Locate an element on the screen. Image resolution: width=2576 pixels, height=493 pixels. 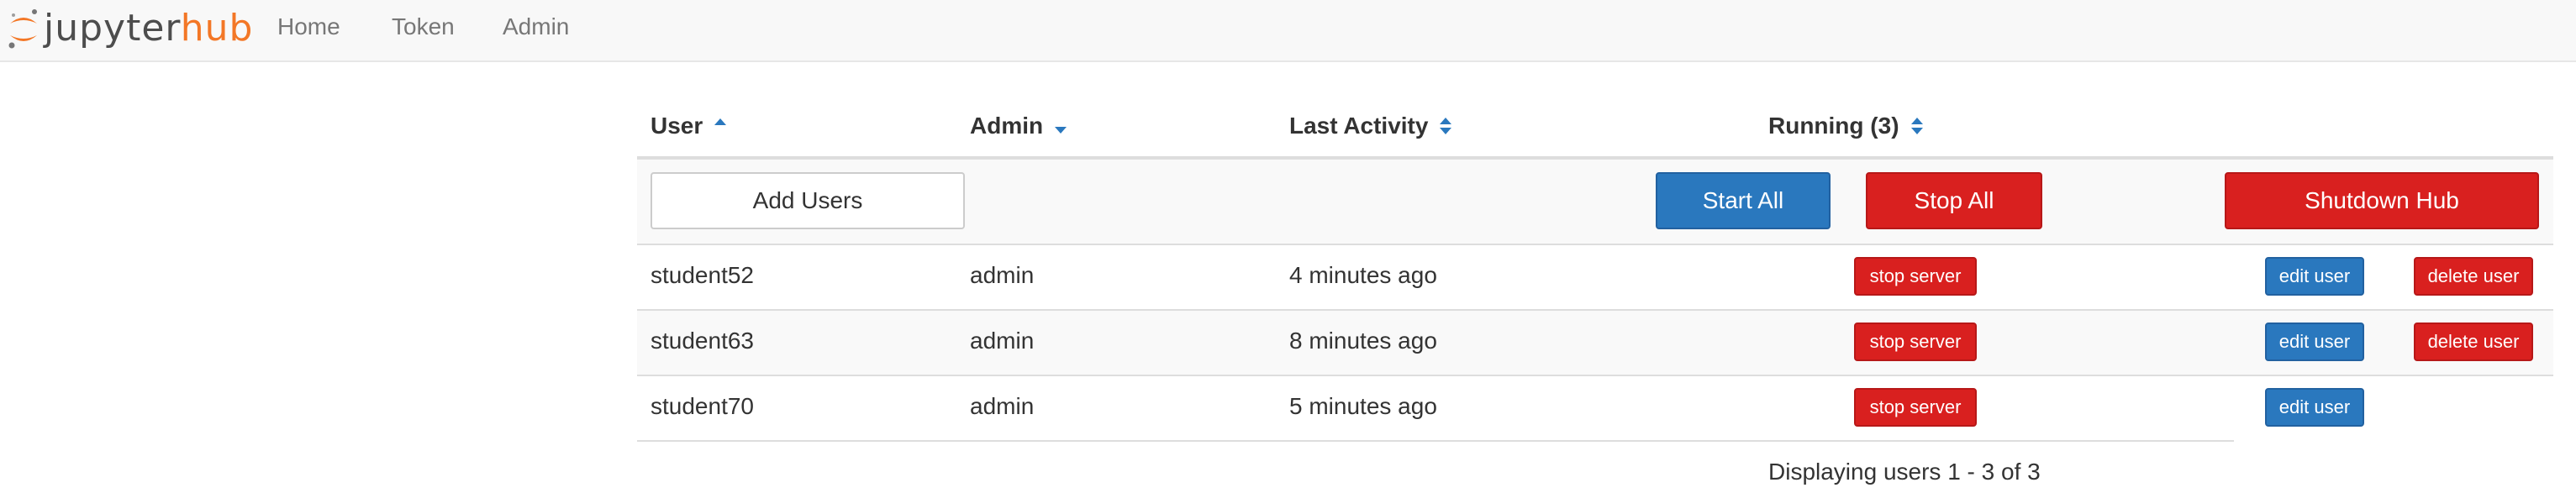
user-name-cell: student52 is located at coordinates (702, 275).